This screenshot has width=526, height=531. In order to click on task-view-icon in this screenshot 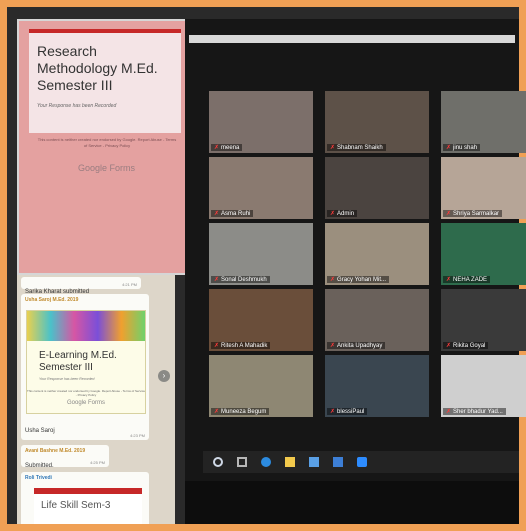, I will do `click(242, 462)`.